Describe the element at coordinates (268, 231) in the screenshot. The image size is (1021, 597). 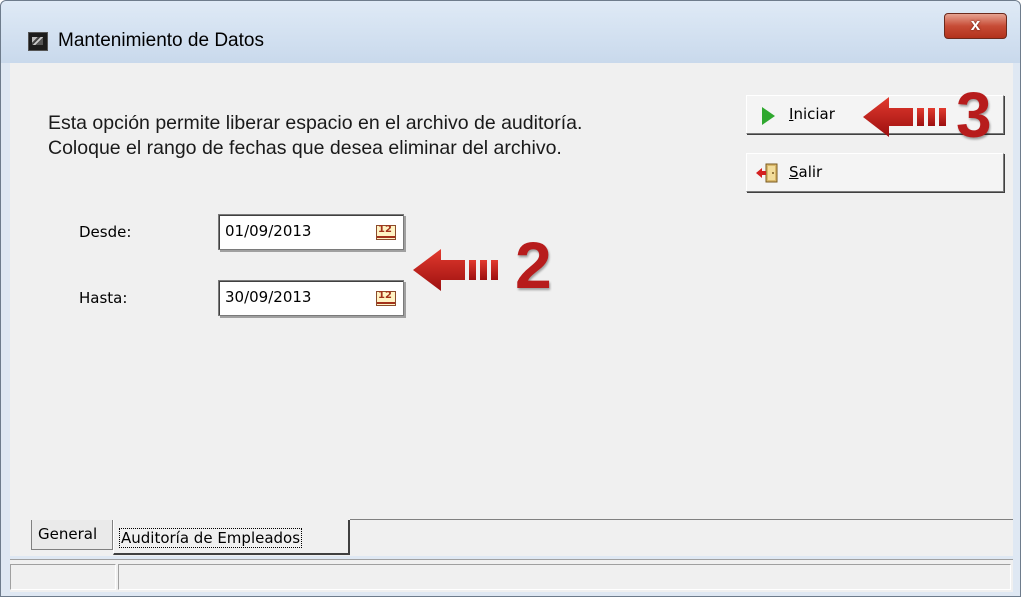
I see `desde-date-value: 01/09/2013` at that location.